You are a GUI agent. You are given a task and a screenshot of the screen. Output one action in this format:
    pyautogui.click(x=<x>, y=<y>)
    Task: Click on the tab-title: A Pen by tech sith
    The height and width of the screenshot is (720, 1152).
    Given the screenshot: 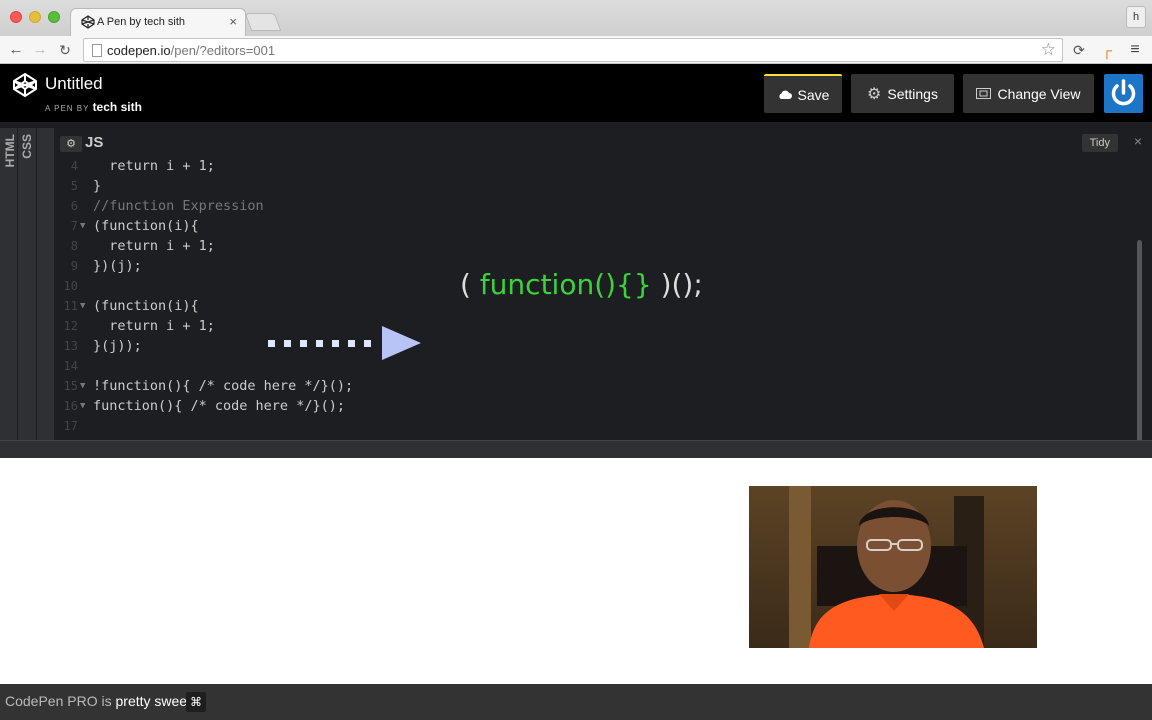 What is the action you would take?
    pyautogui.click(x=141, y=22)
    